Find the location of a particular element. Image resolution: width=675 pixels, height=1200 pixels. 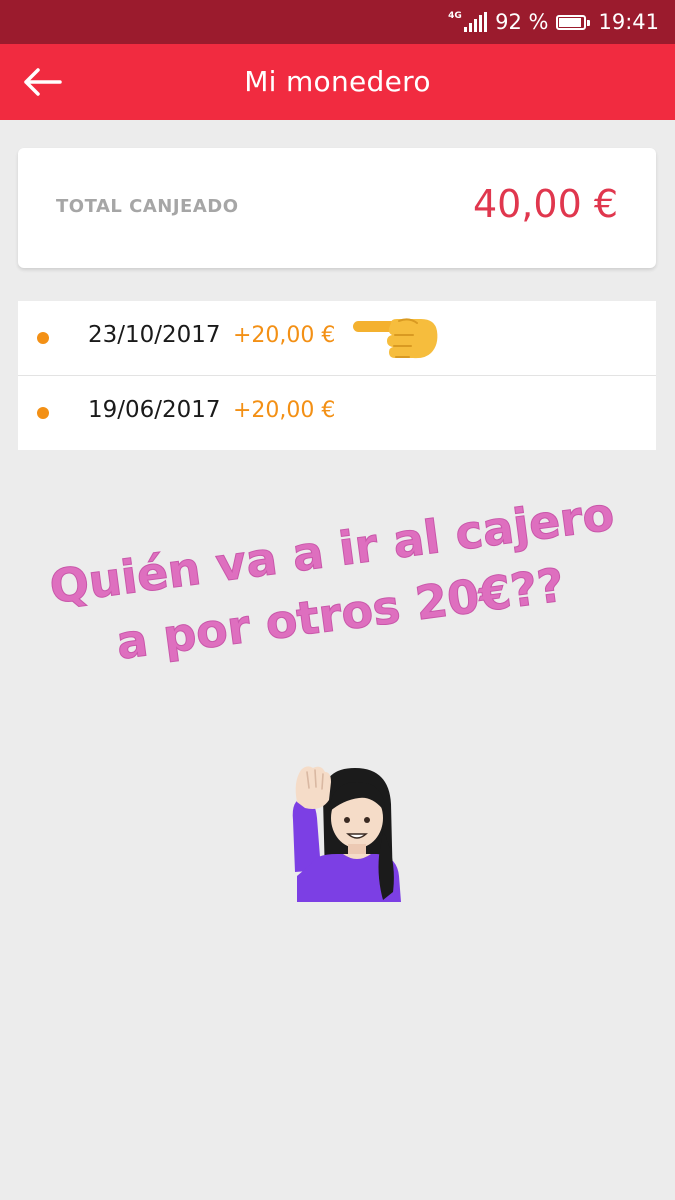

list-item: 19/06/2017 +20,00 € is located at coordinates (337, 412).